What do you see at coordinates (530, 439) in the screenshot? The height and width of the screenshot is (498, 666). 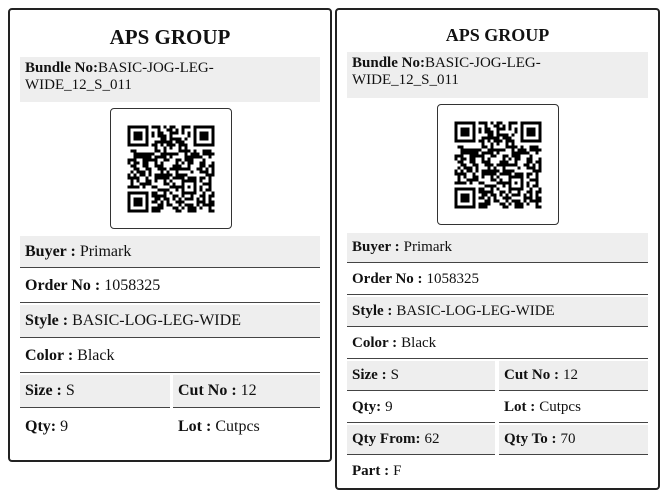 I see `qty-to-label: Qty To :` at bounding box center [530, 439].